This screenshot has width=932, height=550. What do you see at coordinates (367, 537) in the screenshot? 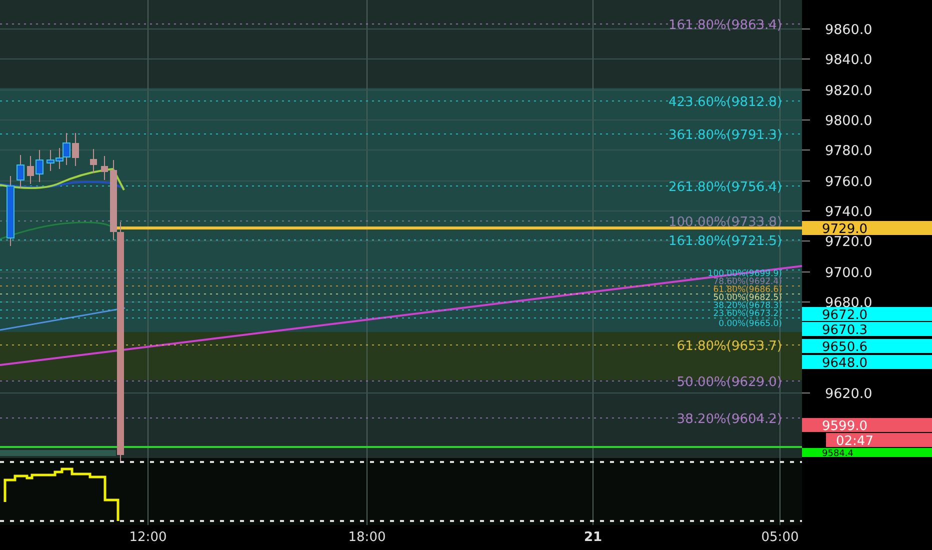
I see `time-axis-label: 18:00` at bounding box center [367, 537].